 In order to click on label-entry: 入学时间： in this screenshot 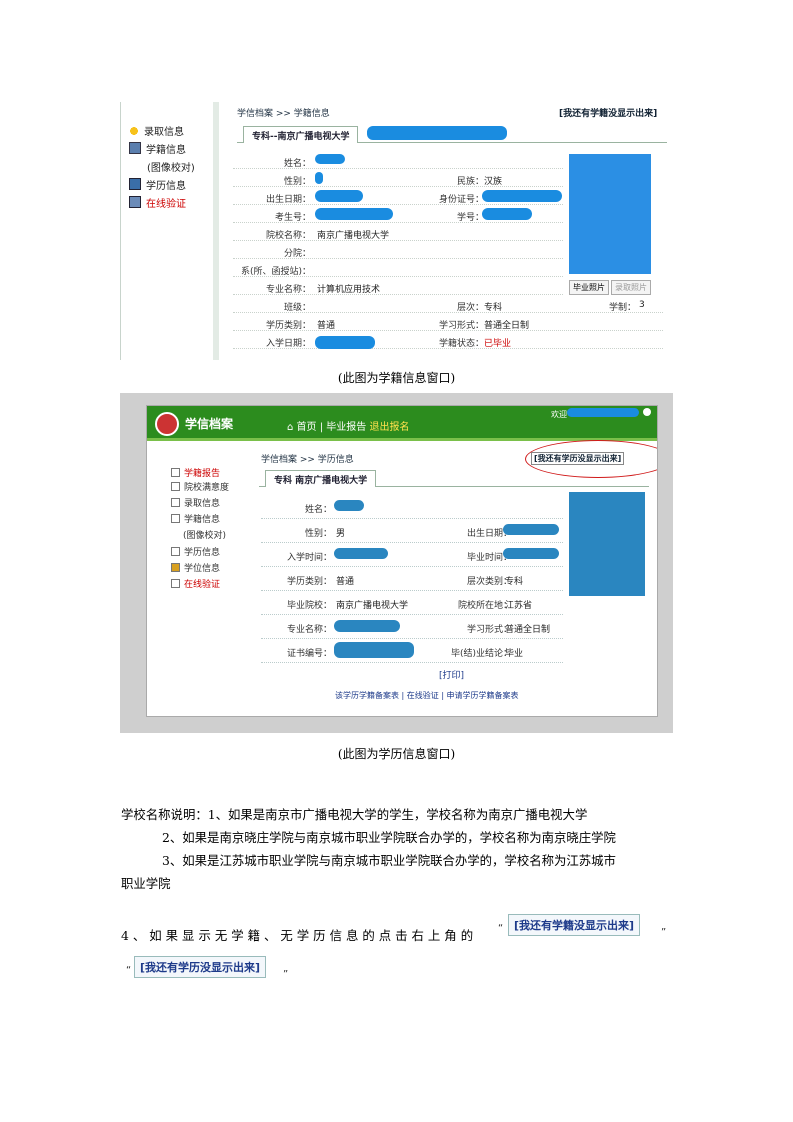, I will do `click(309, 558)`.